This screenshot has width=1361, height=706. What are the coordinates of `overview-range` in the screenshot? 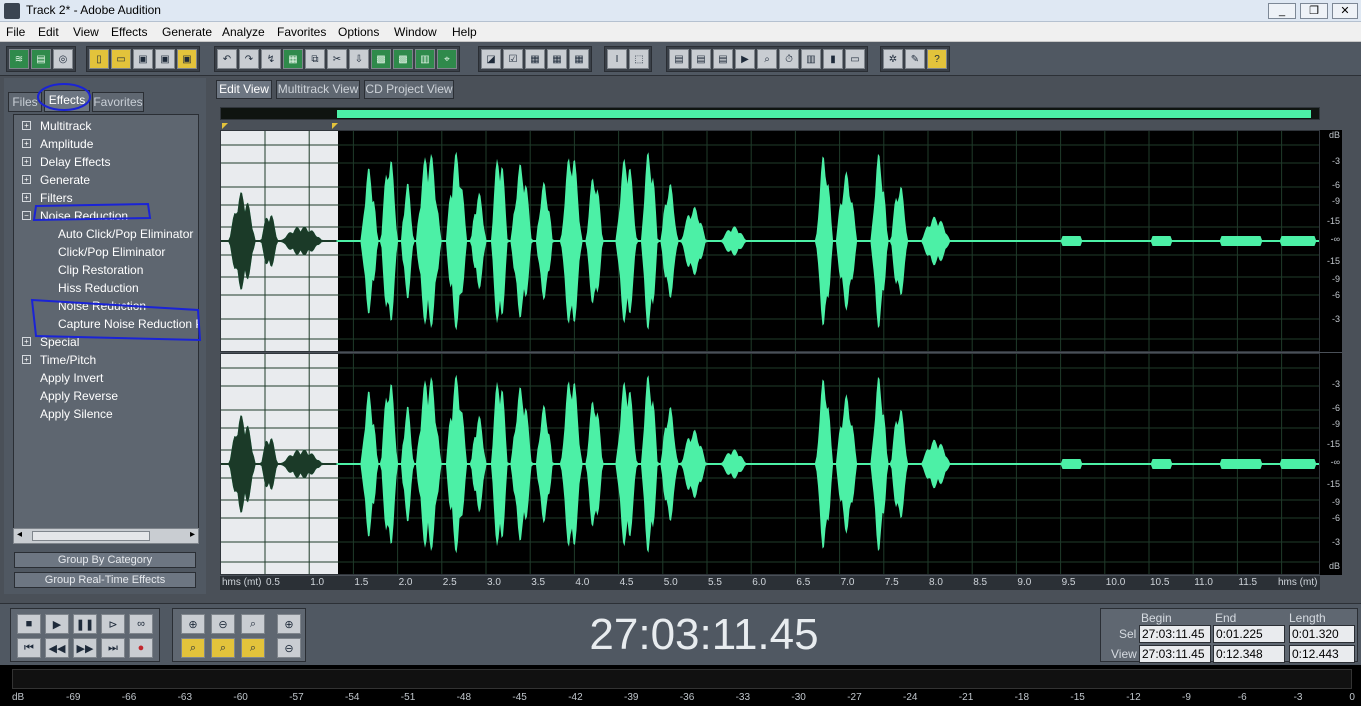 It's located at (824, 114).